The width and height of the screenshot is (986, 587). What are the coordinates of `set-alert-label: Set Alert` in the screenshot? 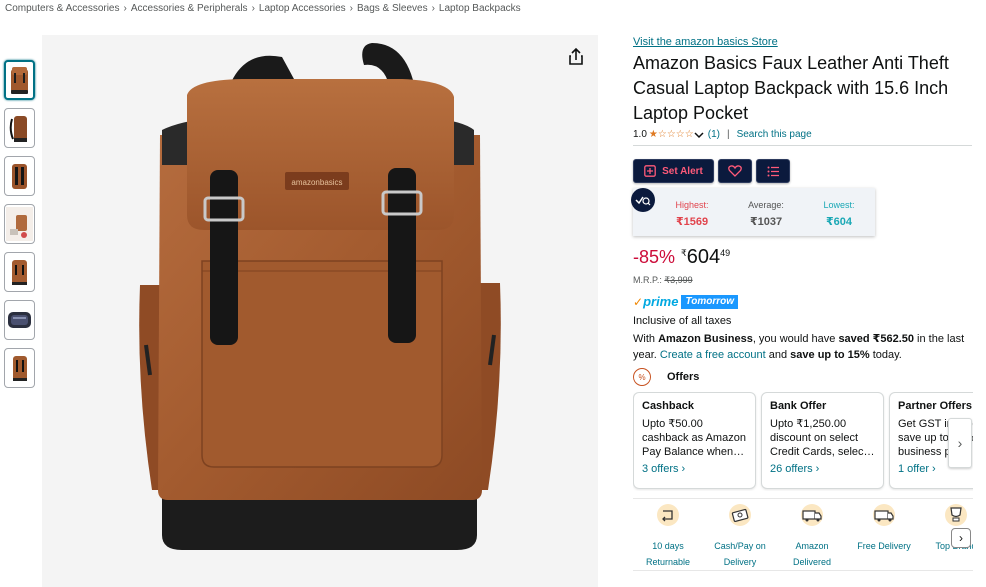 It's located at (682, 171).